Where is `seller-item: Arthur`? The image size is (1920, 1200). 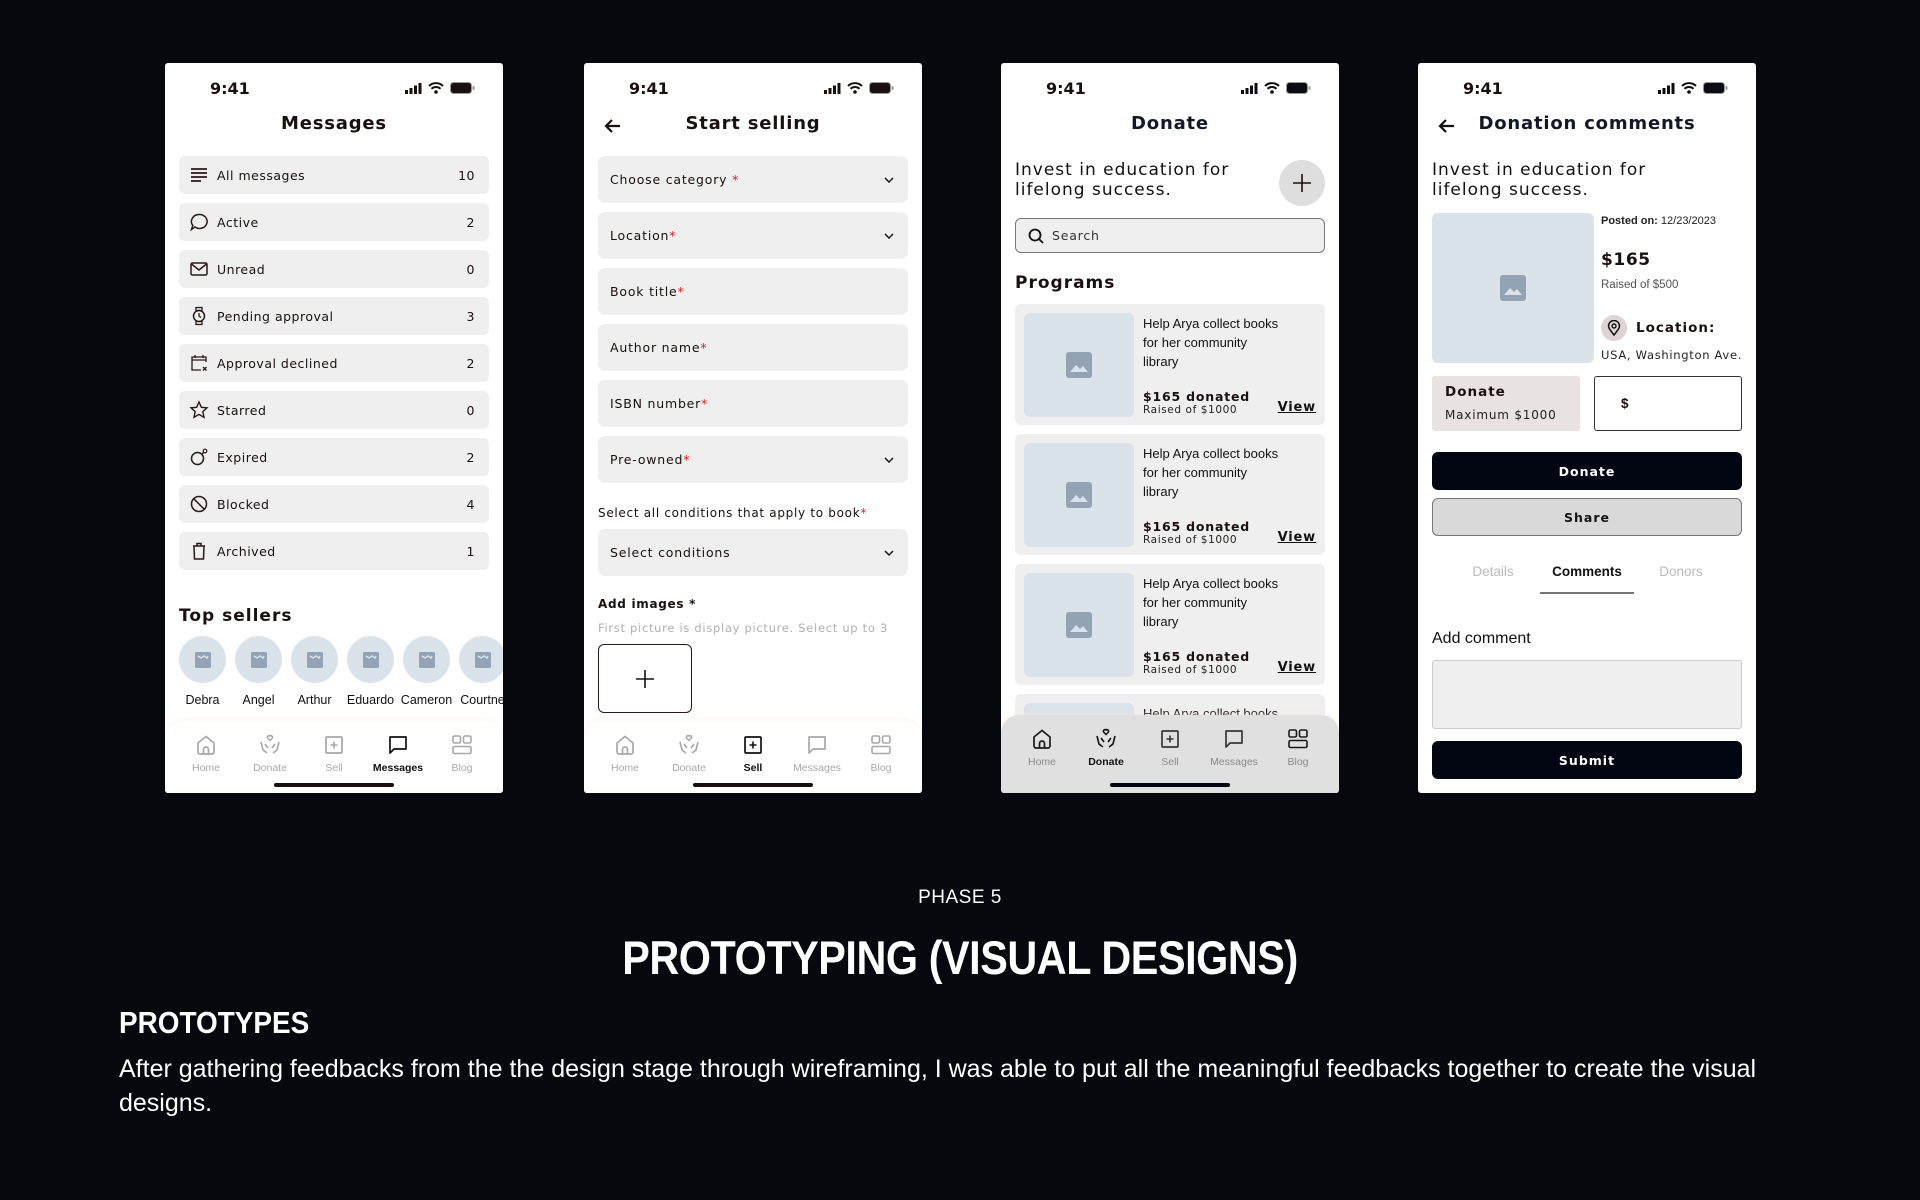
seller-item: Arthur is located at coordinates (314, 671).